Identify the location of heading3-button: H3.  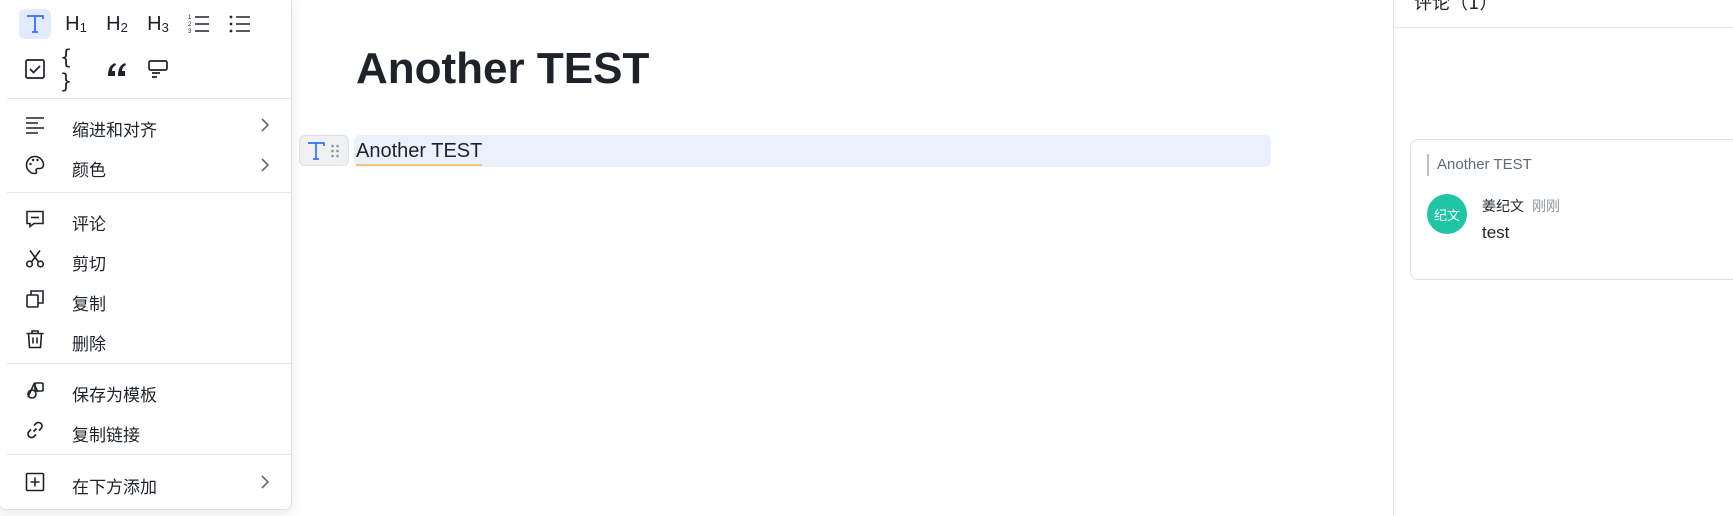
(158, 24).